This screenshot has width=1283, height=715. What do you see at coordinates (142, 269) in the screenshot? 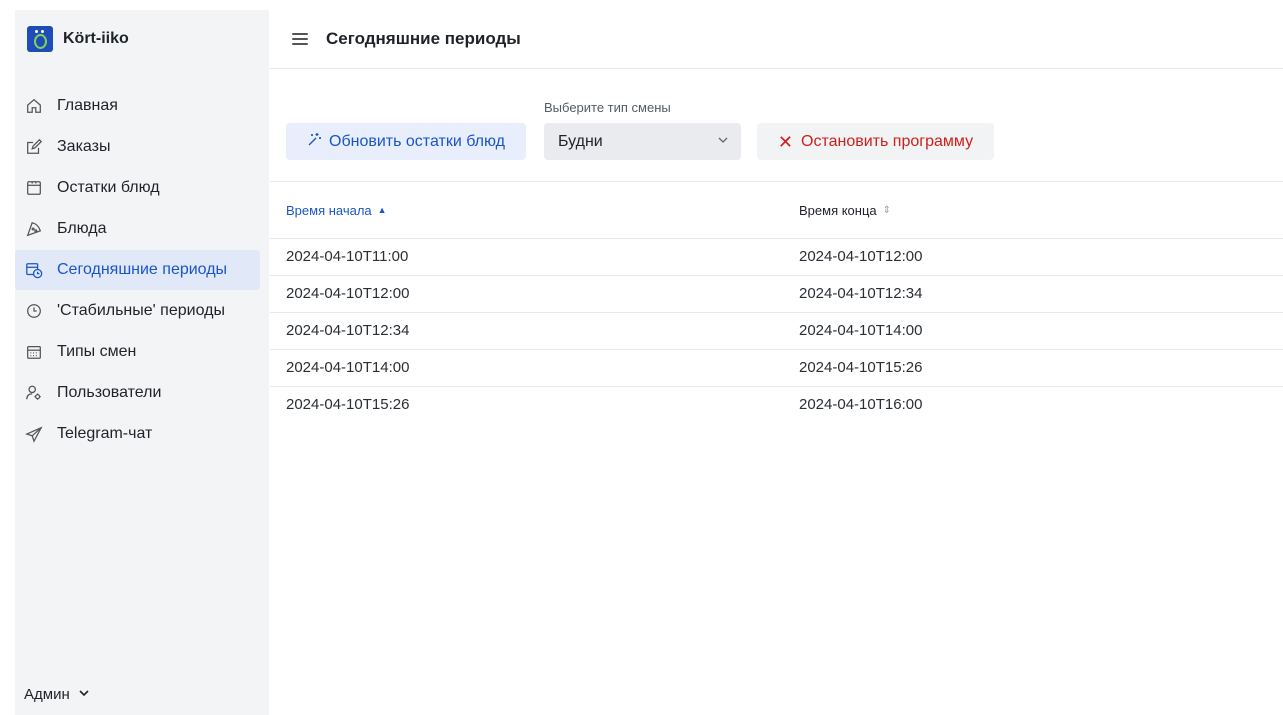
I see `sidebar-item-label: Сегодняшние периоды` at bounding box center [142, 269].